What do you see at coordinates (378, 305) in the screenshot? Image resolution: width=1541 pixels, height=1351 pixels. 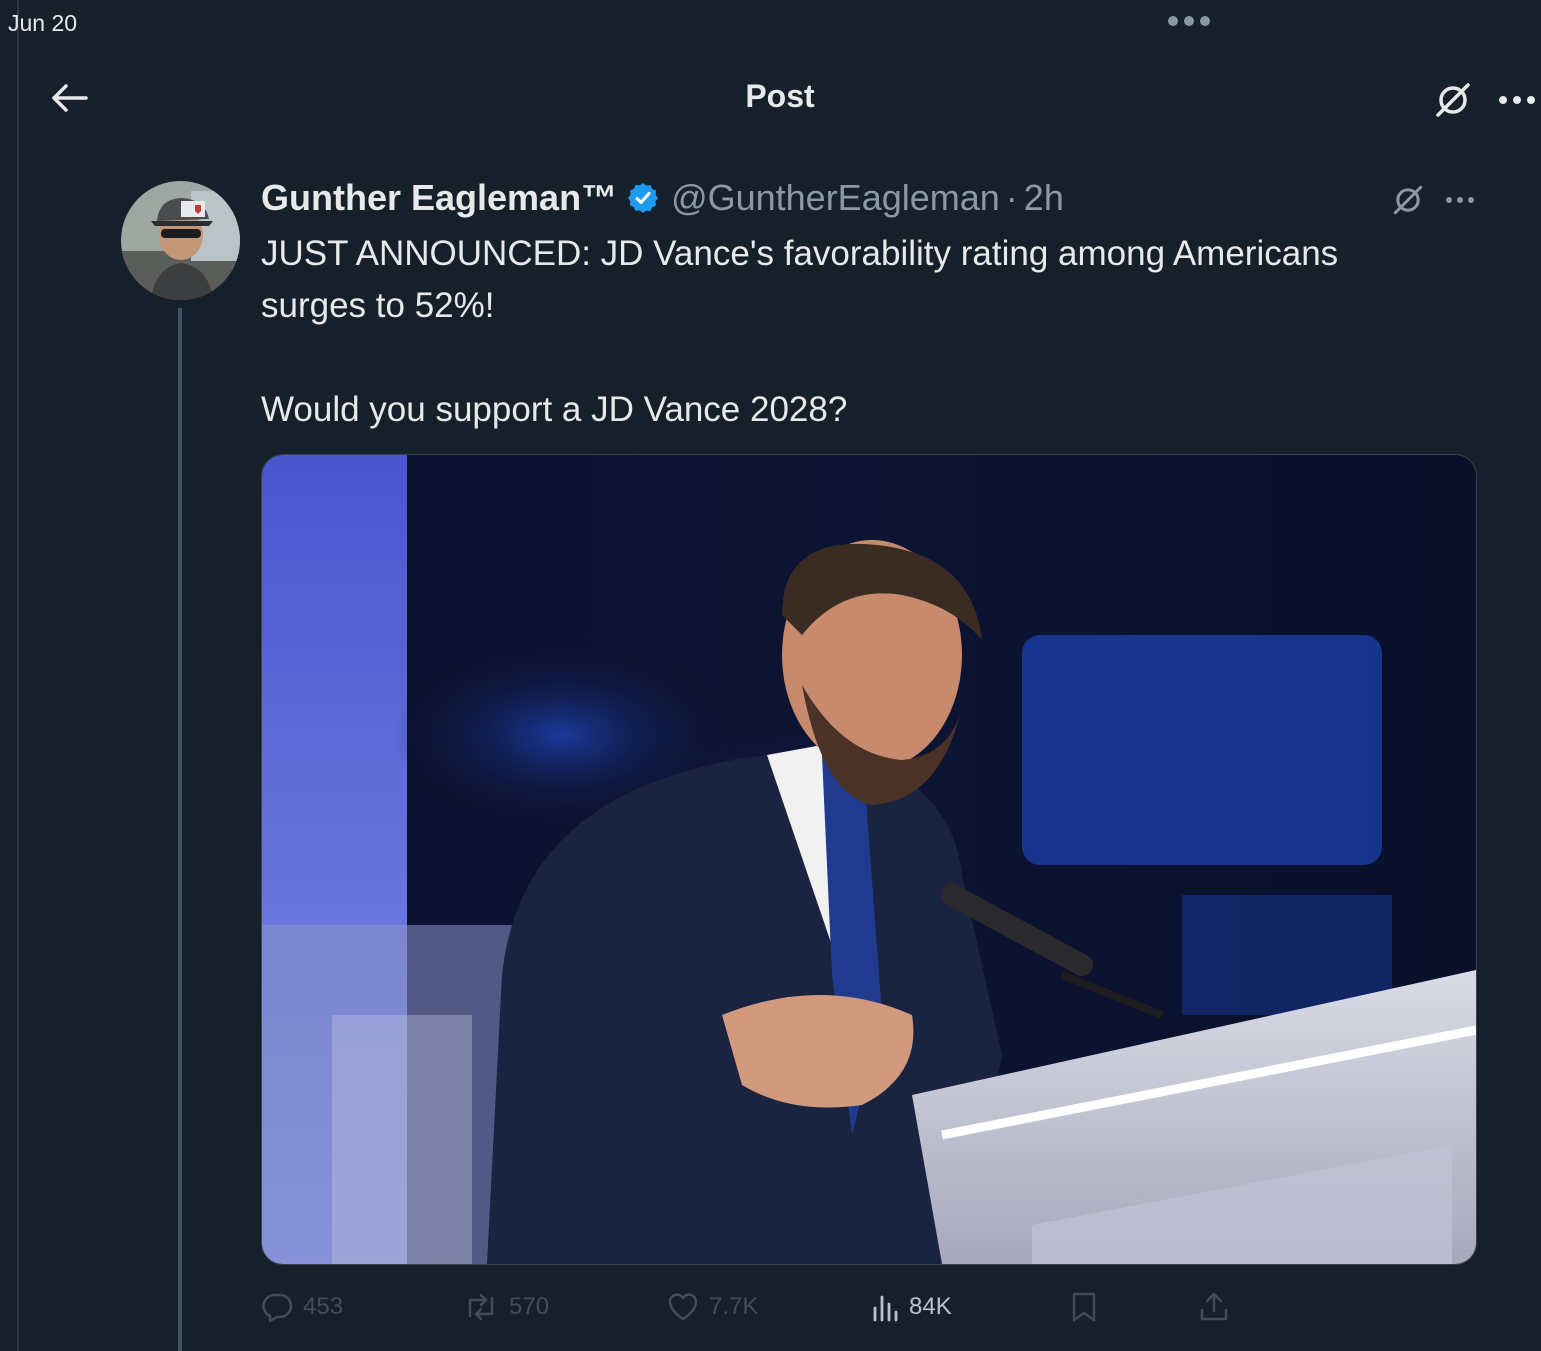 I see `post-text-line: surges to 52%!` at bounding box center [378, 305].